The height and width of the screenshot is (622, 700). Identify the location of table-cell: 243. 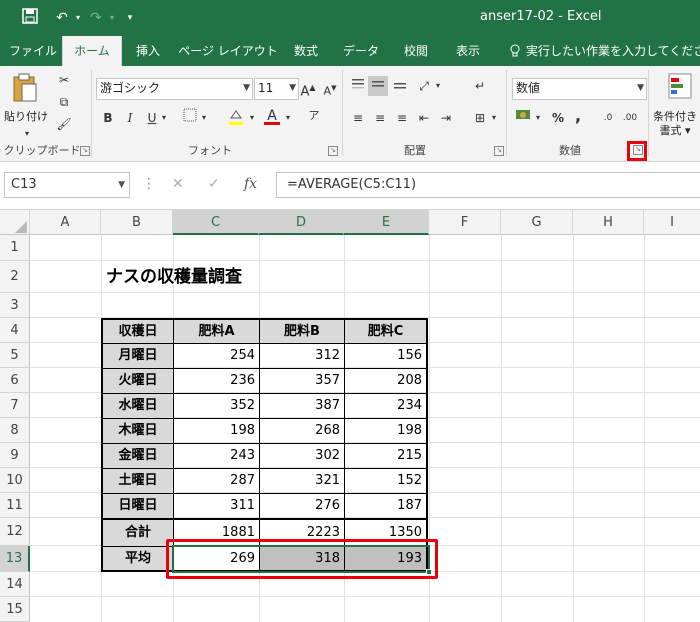
(216, 456).